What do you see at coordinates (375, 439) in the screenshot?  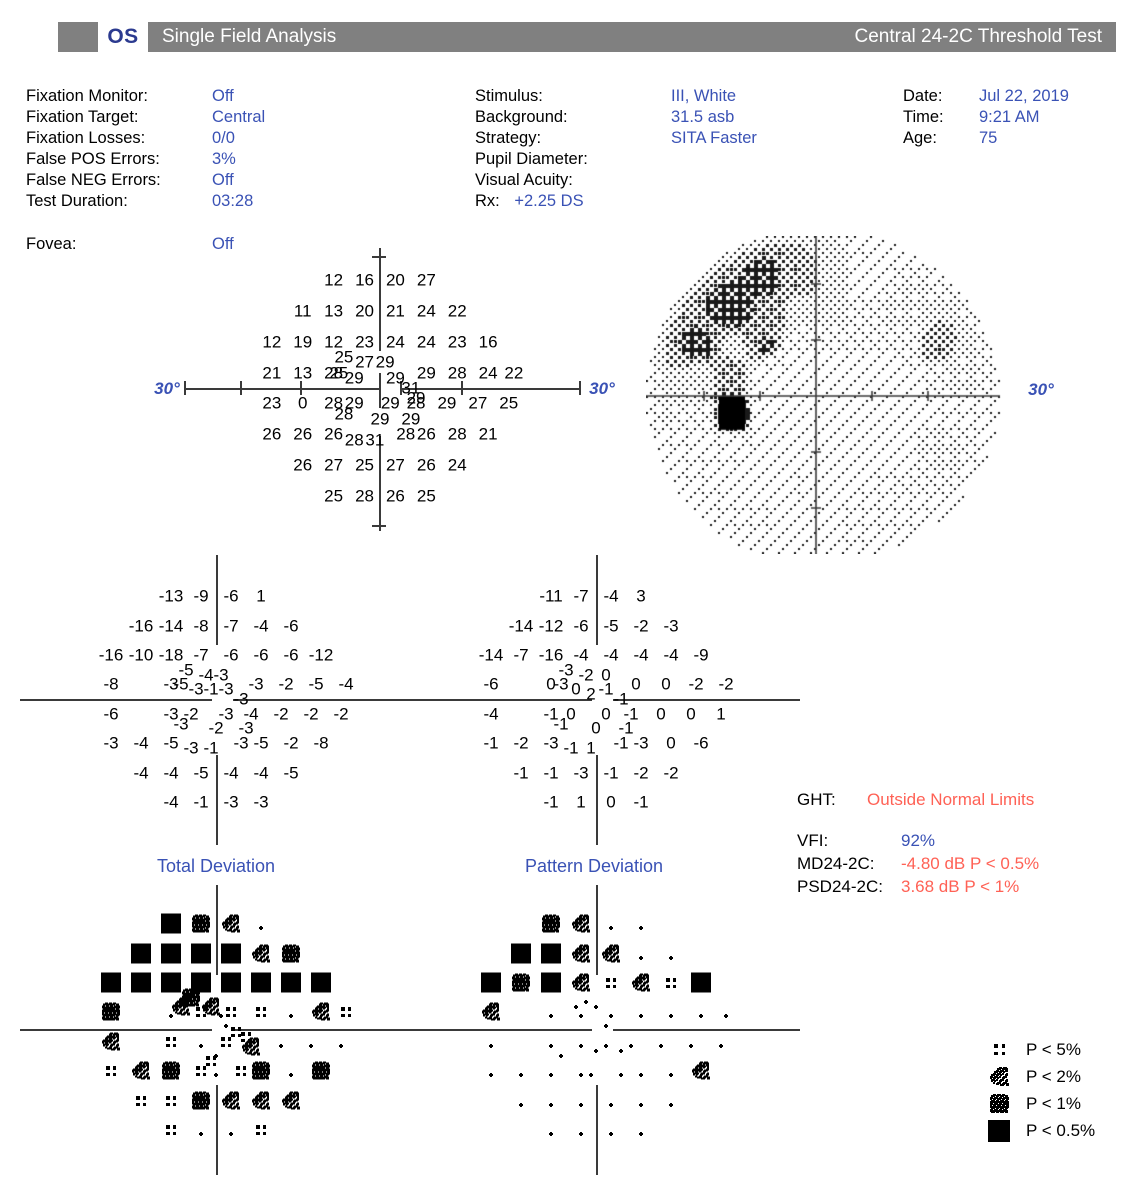 I see `threshold-cell-value: 31` at bounding box center [375, 439].